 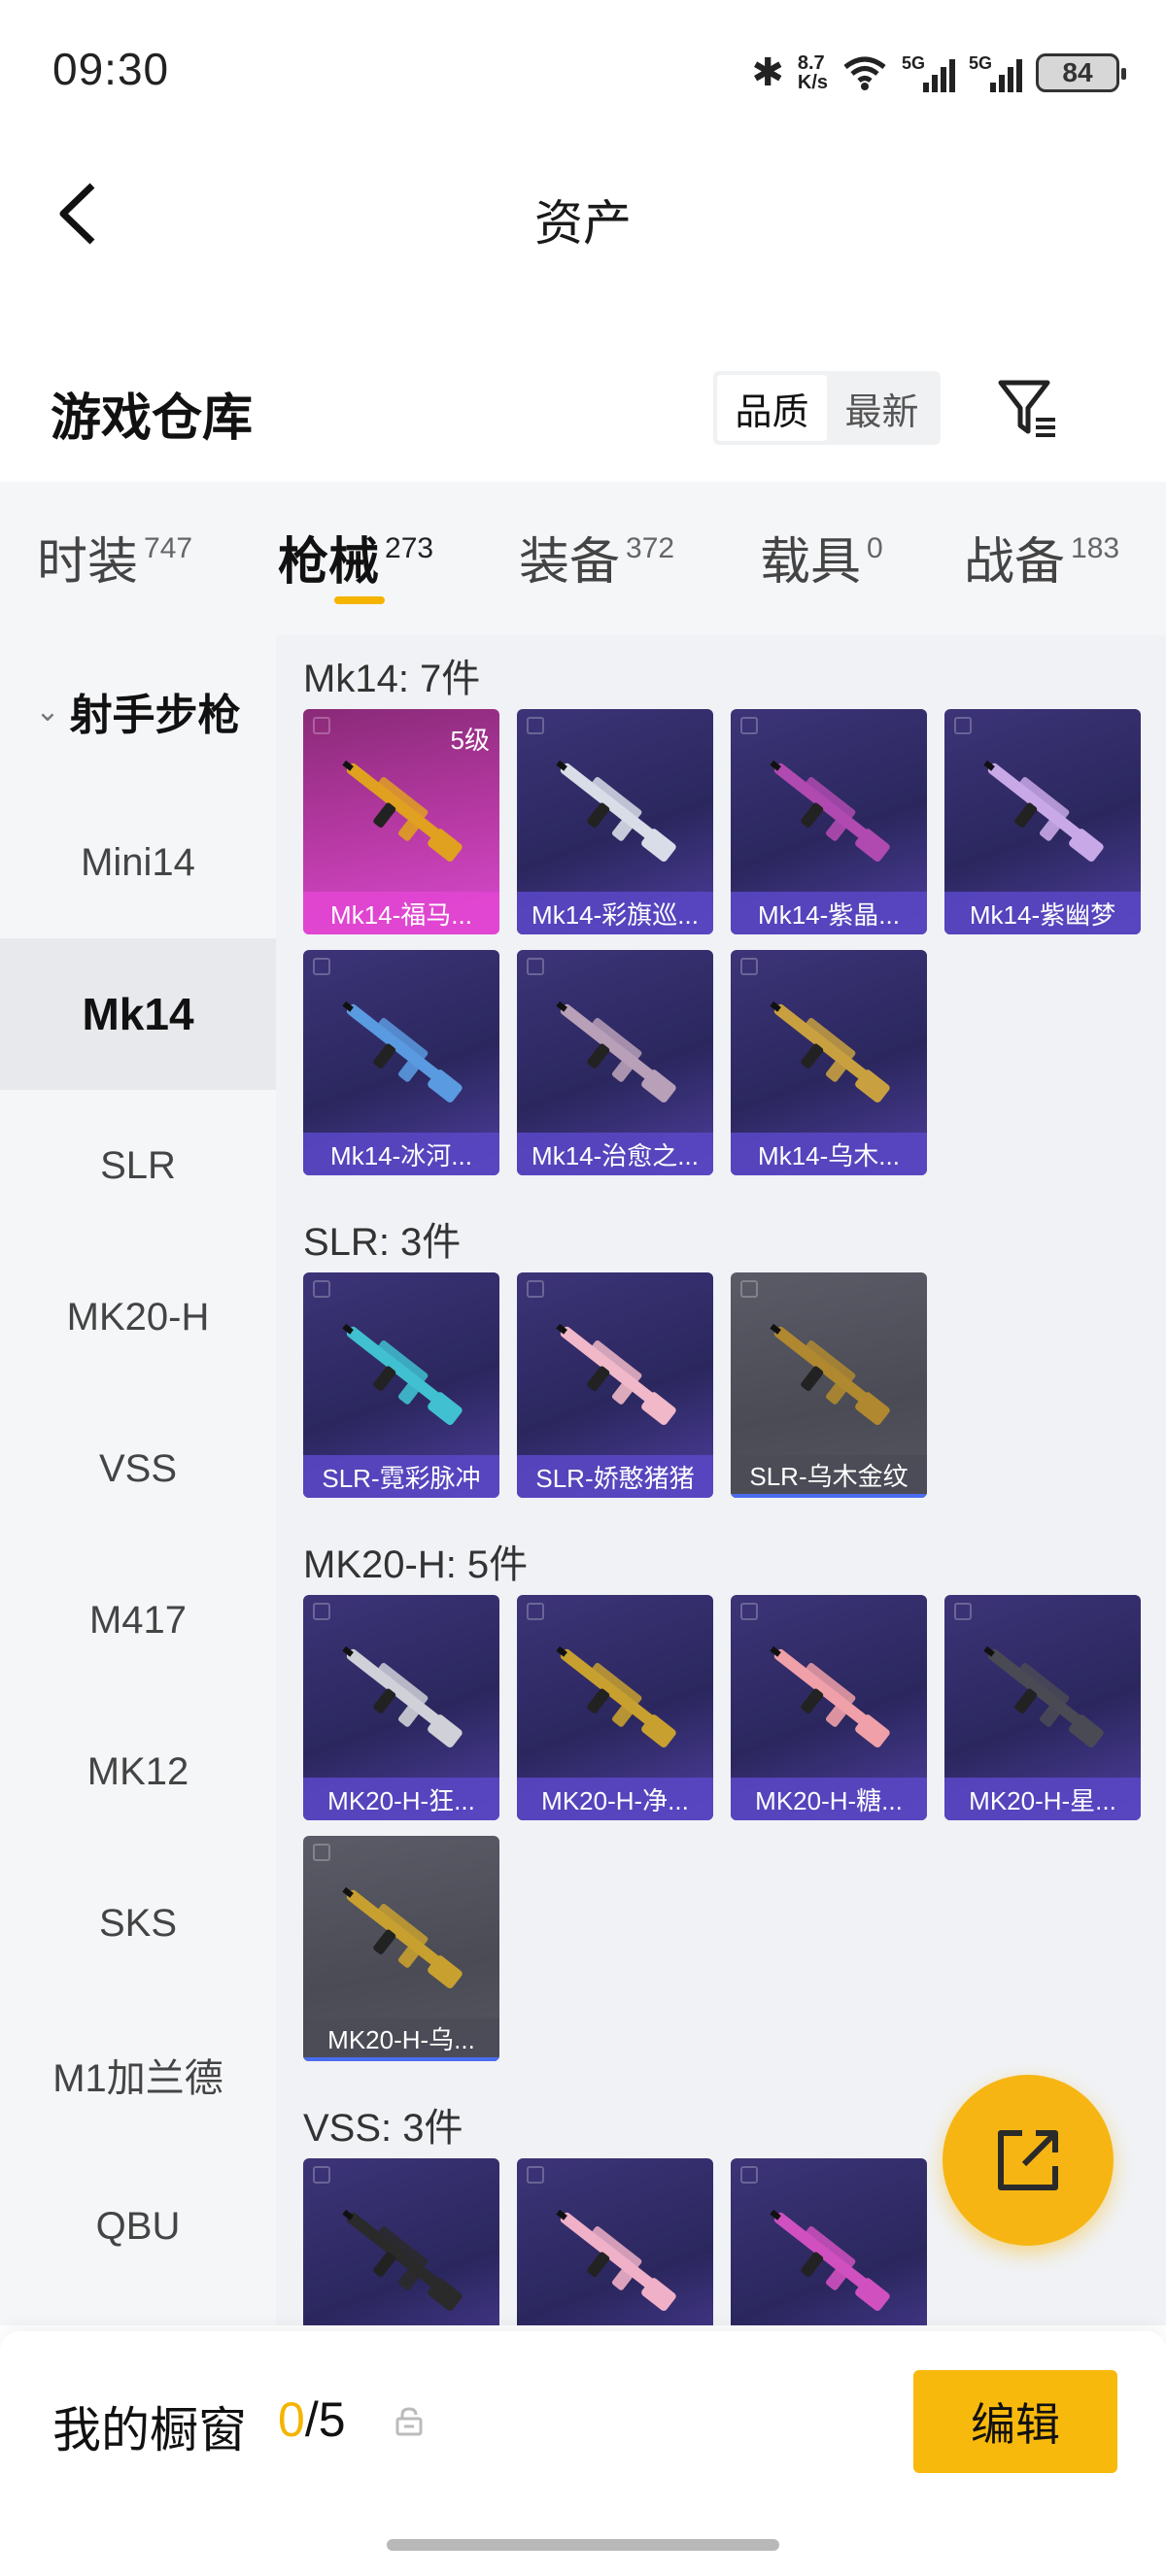 What do you see at coordinates (1042, 913) in the screenshot?
I see `weapon-name: Mk14-紫幽梦` at bounding box center [1042, 913].